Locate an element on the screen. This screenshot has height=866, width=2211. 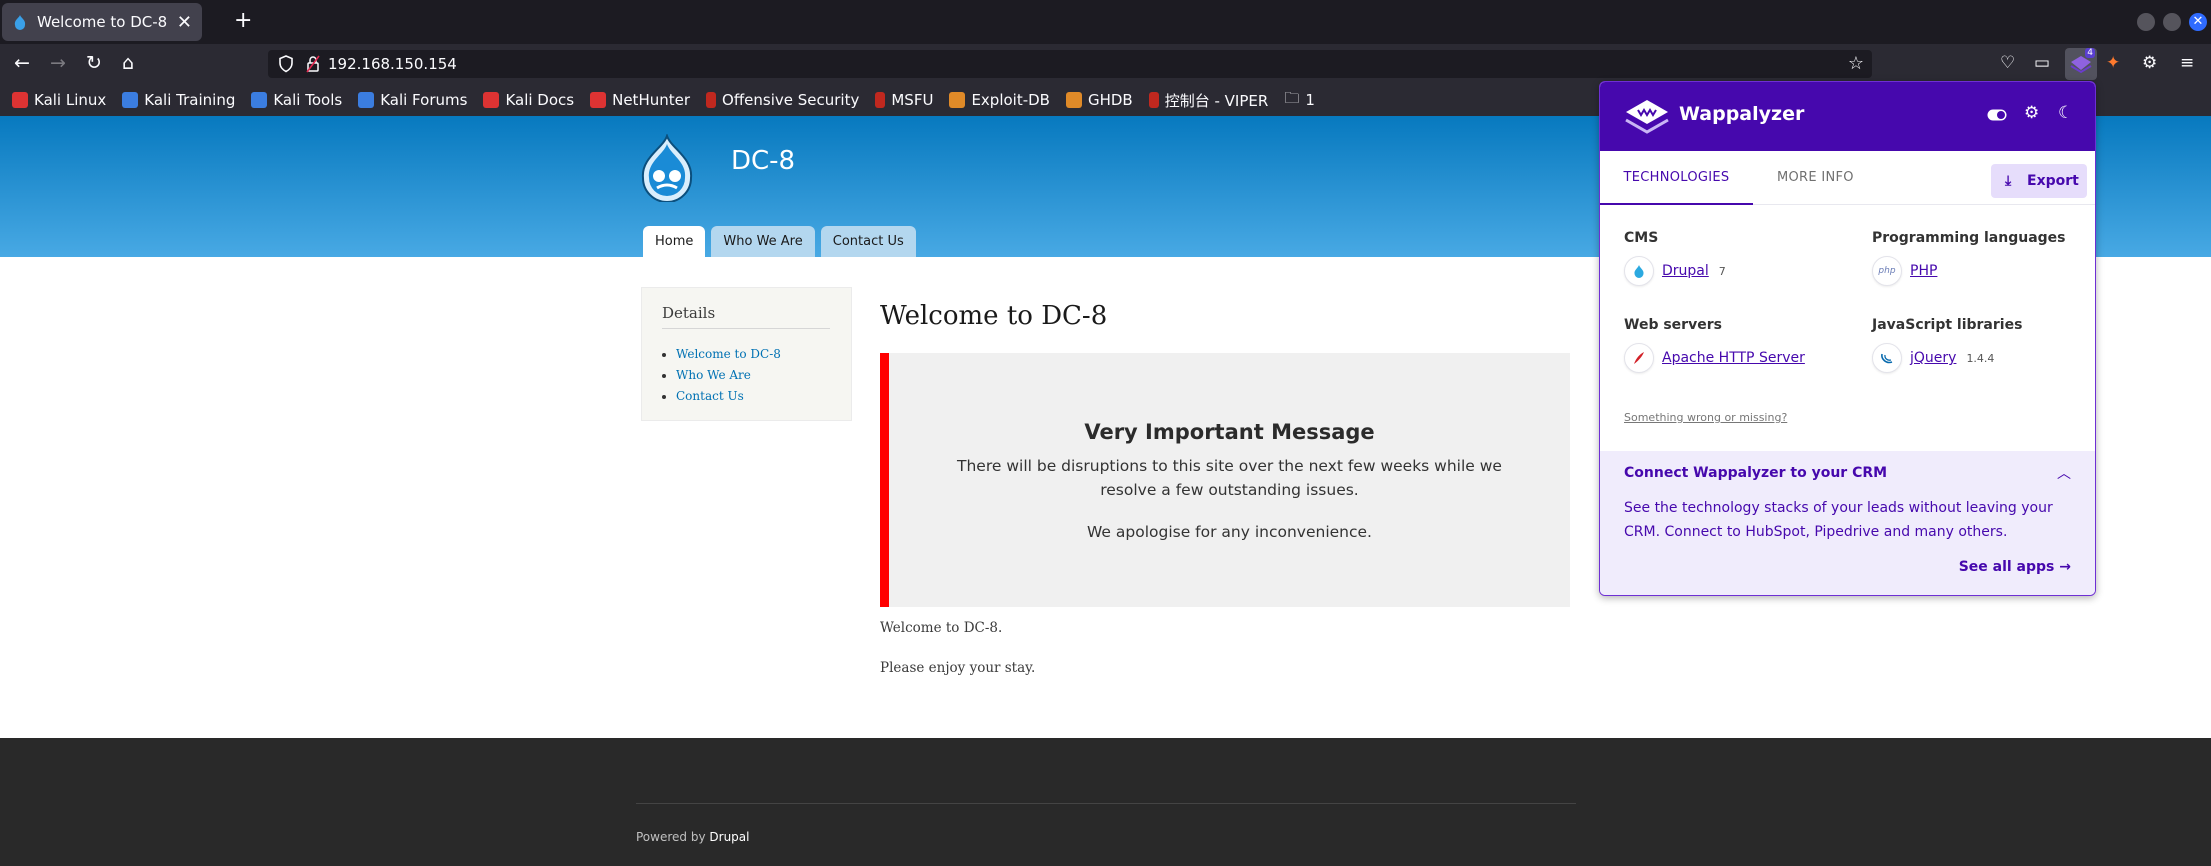
bookmark-item: Kali Training is located at coordinates (178, 100).